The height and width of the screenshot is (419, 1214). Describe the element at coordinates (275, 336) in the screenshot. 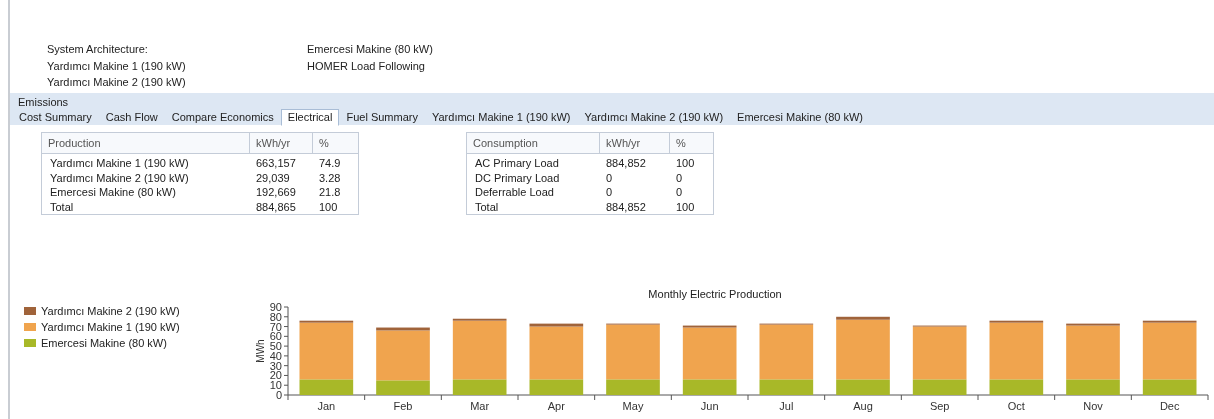

I see `tick-label: 60` at that location.